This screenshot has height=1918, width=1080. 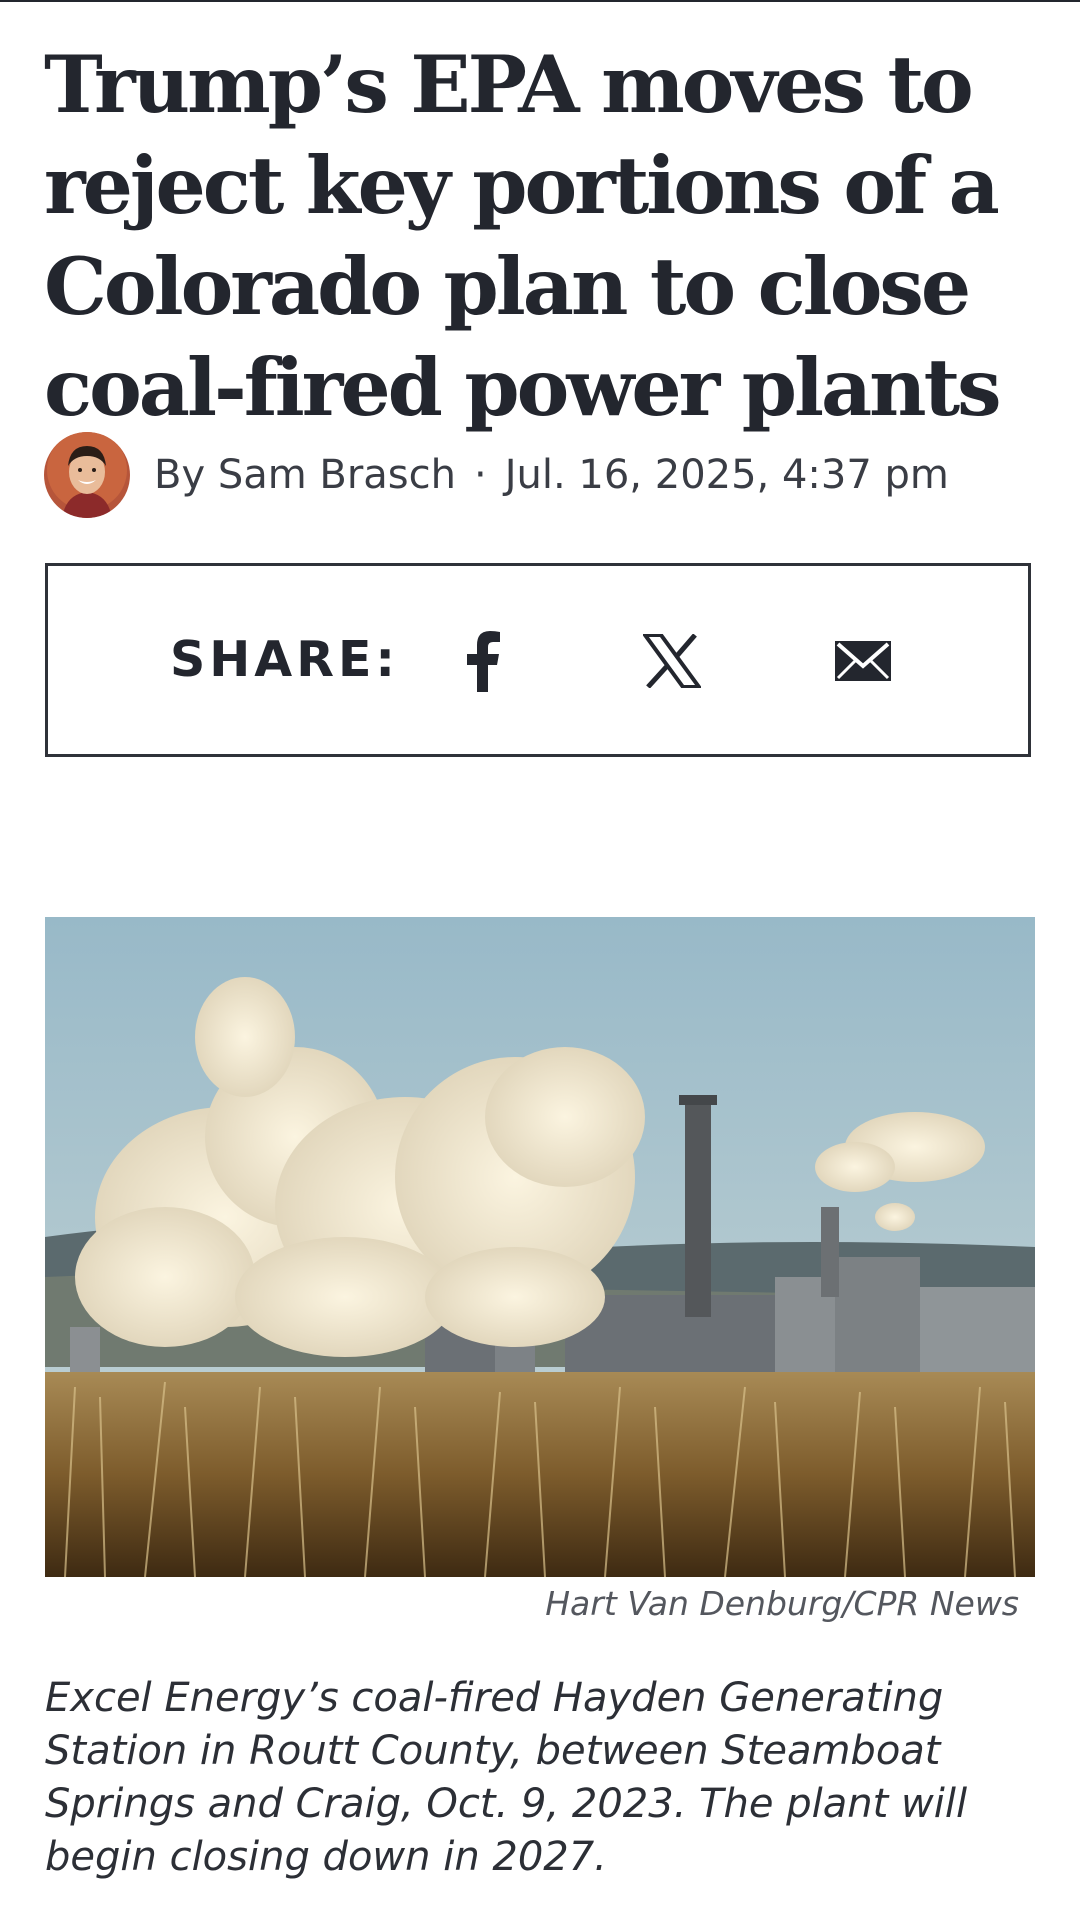 What do you see at coordinates (538, 660) in the screenshot?
I see `share-bar: SHARE:` at bounding box center [538, 660].